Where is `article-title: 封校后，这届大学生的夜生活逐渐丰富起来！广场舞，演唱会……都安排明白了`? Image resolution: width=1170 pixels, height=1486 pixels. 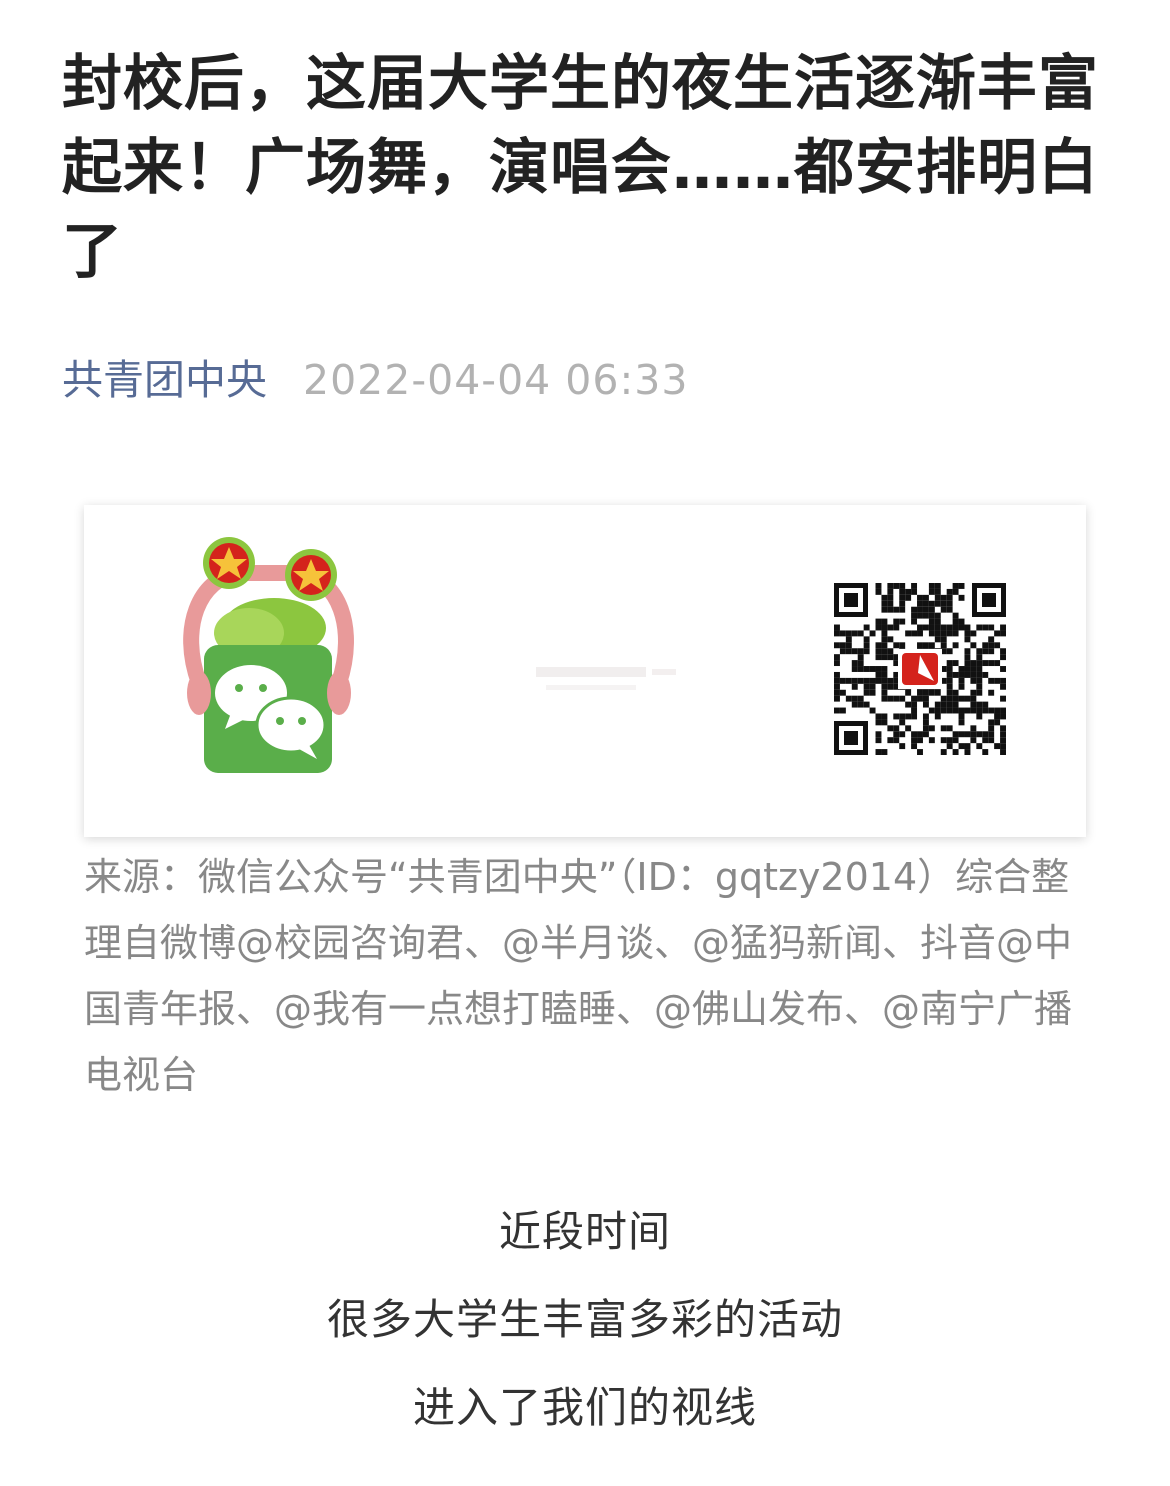
article-title: 封校后，这届大学生的夜生活逐渐丰富起来！广场舞，演唱会……都安排明白了 is located at coordinates (580, 168).